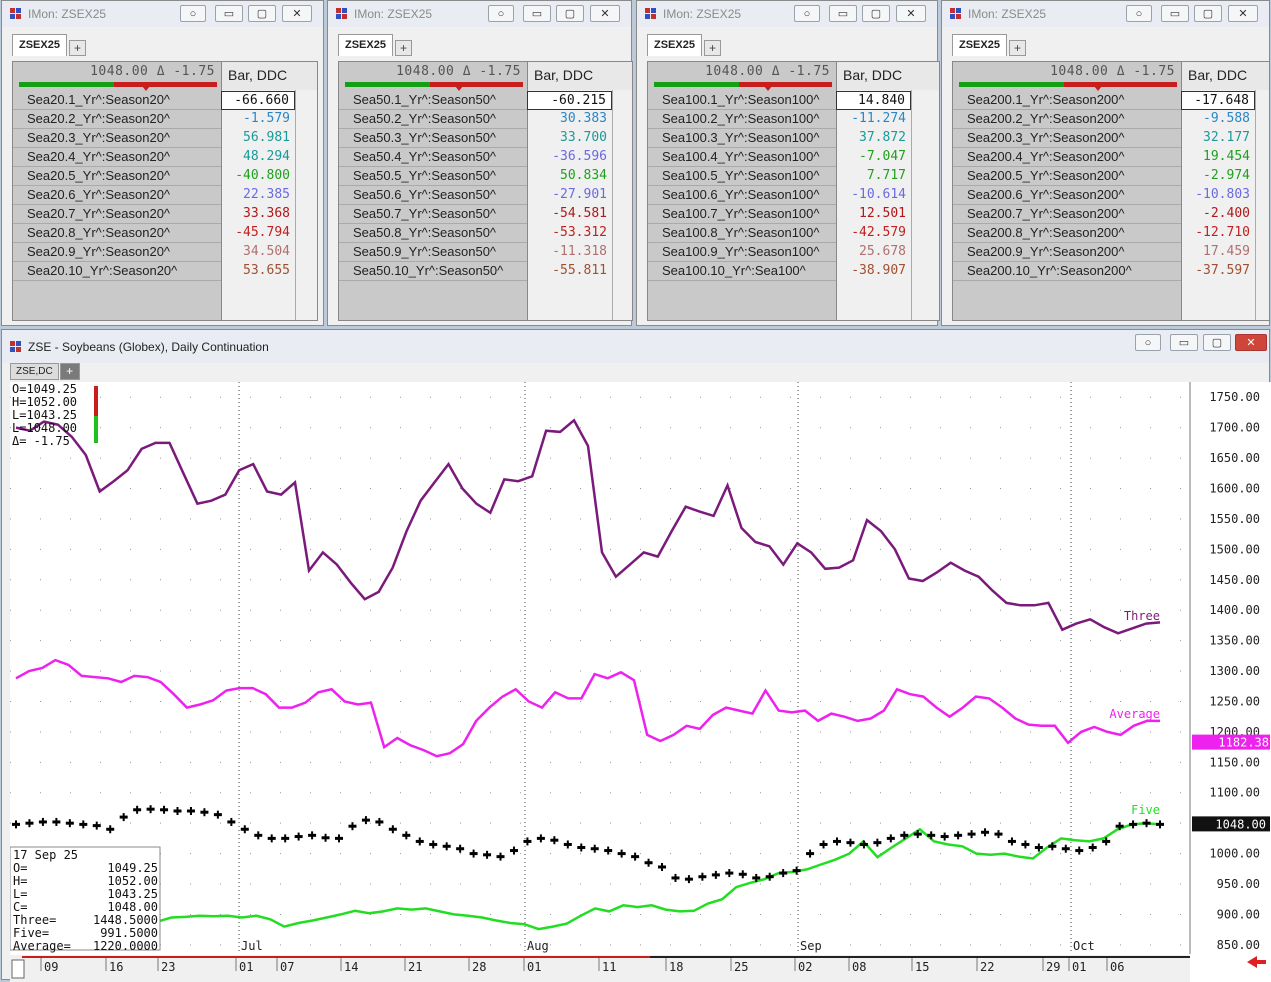 The image size is (1271, 982). Describe the element at coordinates (873, 119) in the screenshot. I see `study-value: -11.274` at that location.